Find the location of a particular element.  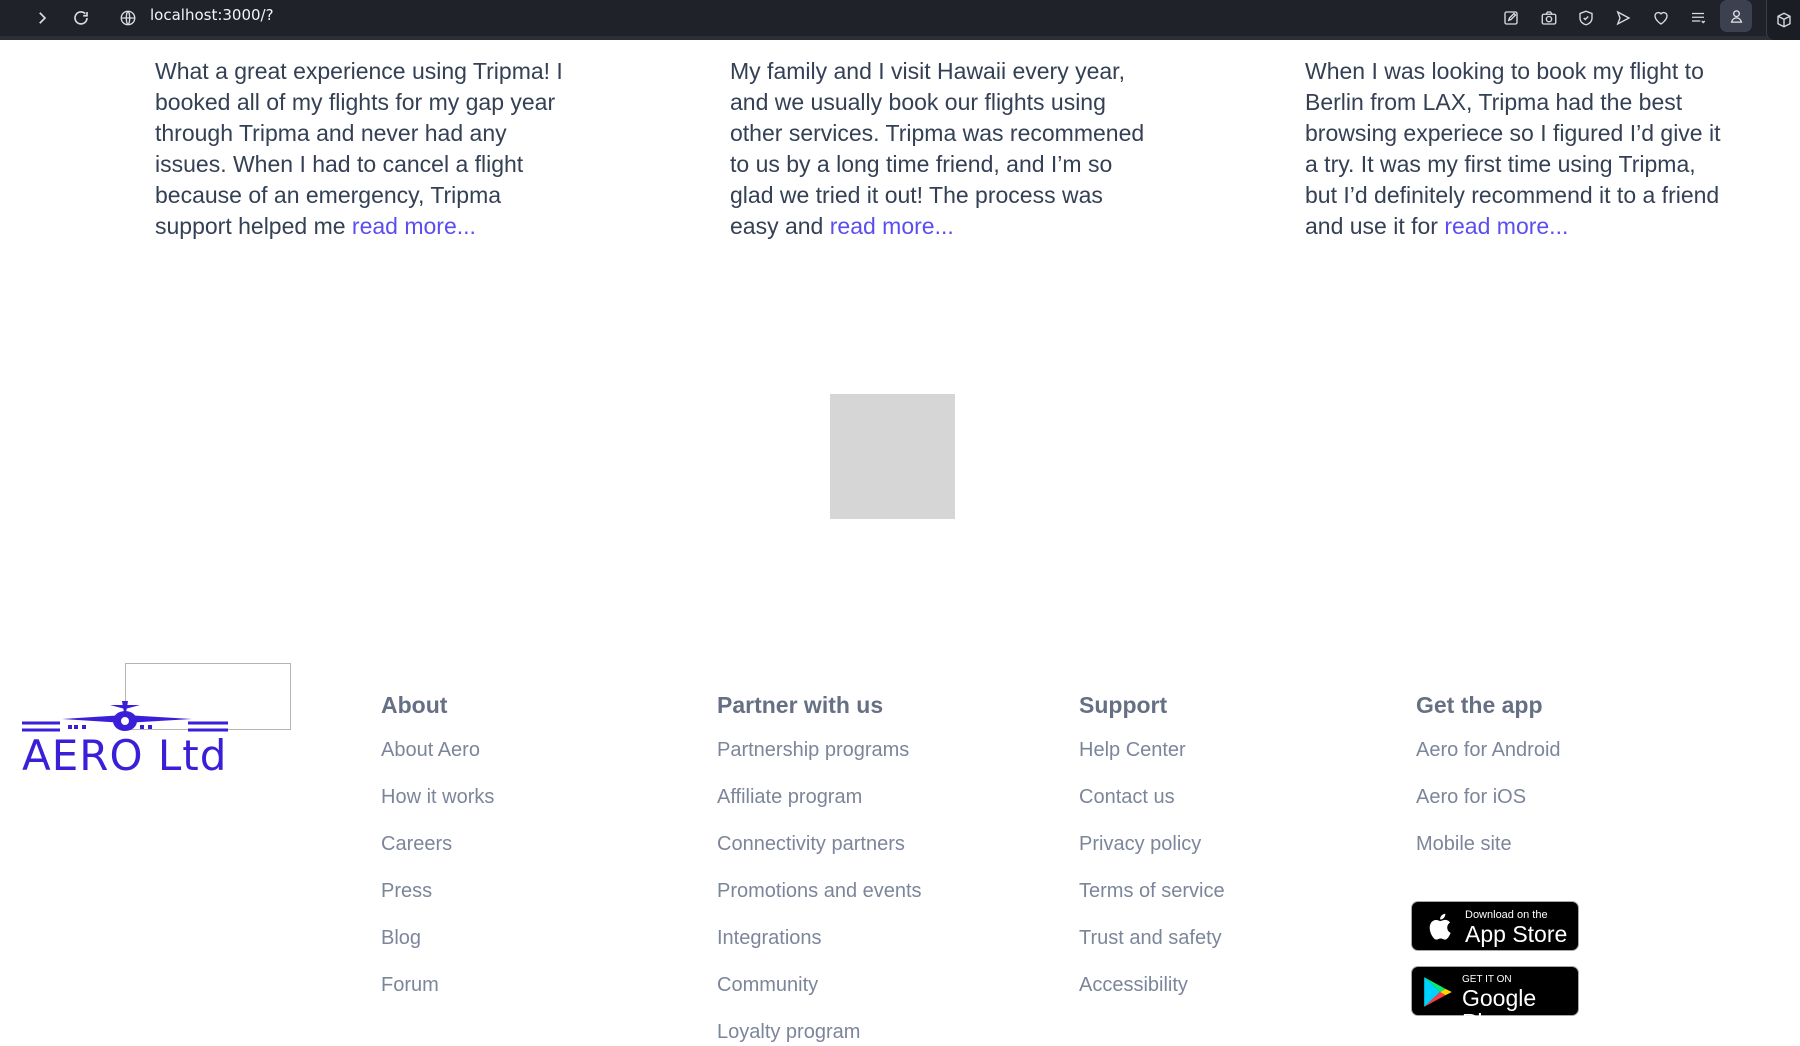

footer-link: Accessibility is located at coordinates (1152, 996).